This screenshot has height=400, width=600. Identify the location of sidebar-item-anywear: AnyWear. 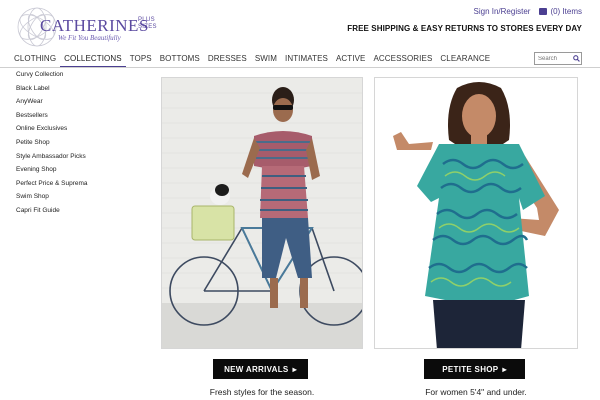
(52, 104).